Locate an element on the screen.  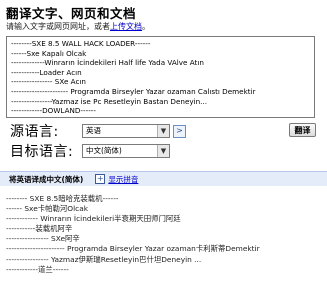
swap-icon: > is located at coordinates (179, 131).